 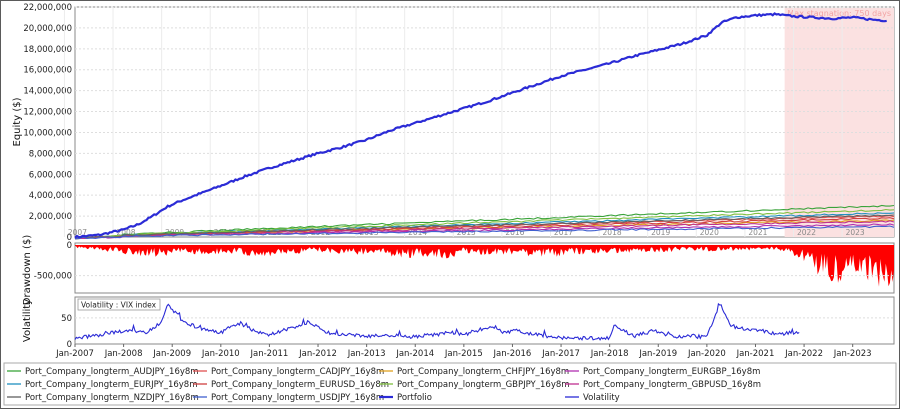 What do you see at coordinates (755, 354) in the screenshot?
I see `x-tick-label: Jan-2021` at bounding box center [755, 354].